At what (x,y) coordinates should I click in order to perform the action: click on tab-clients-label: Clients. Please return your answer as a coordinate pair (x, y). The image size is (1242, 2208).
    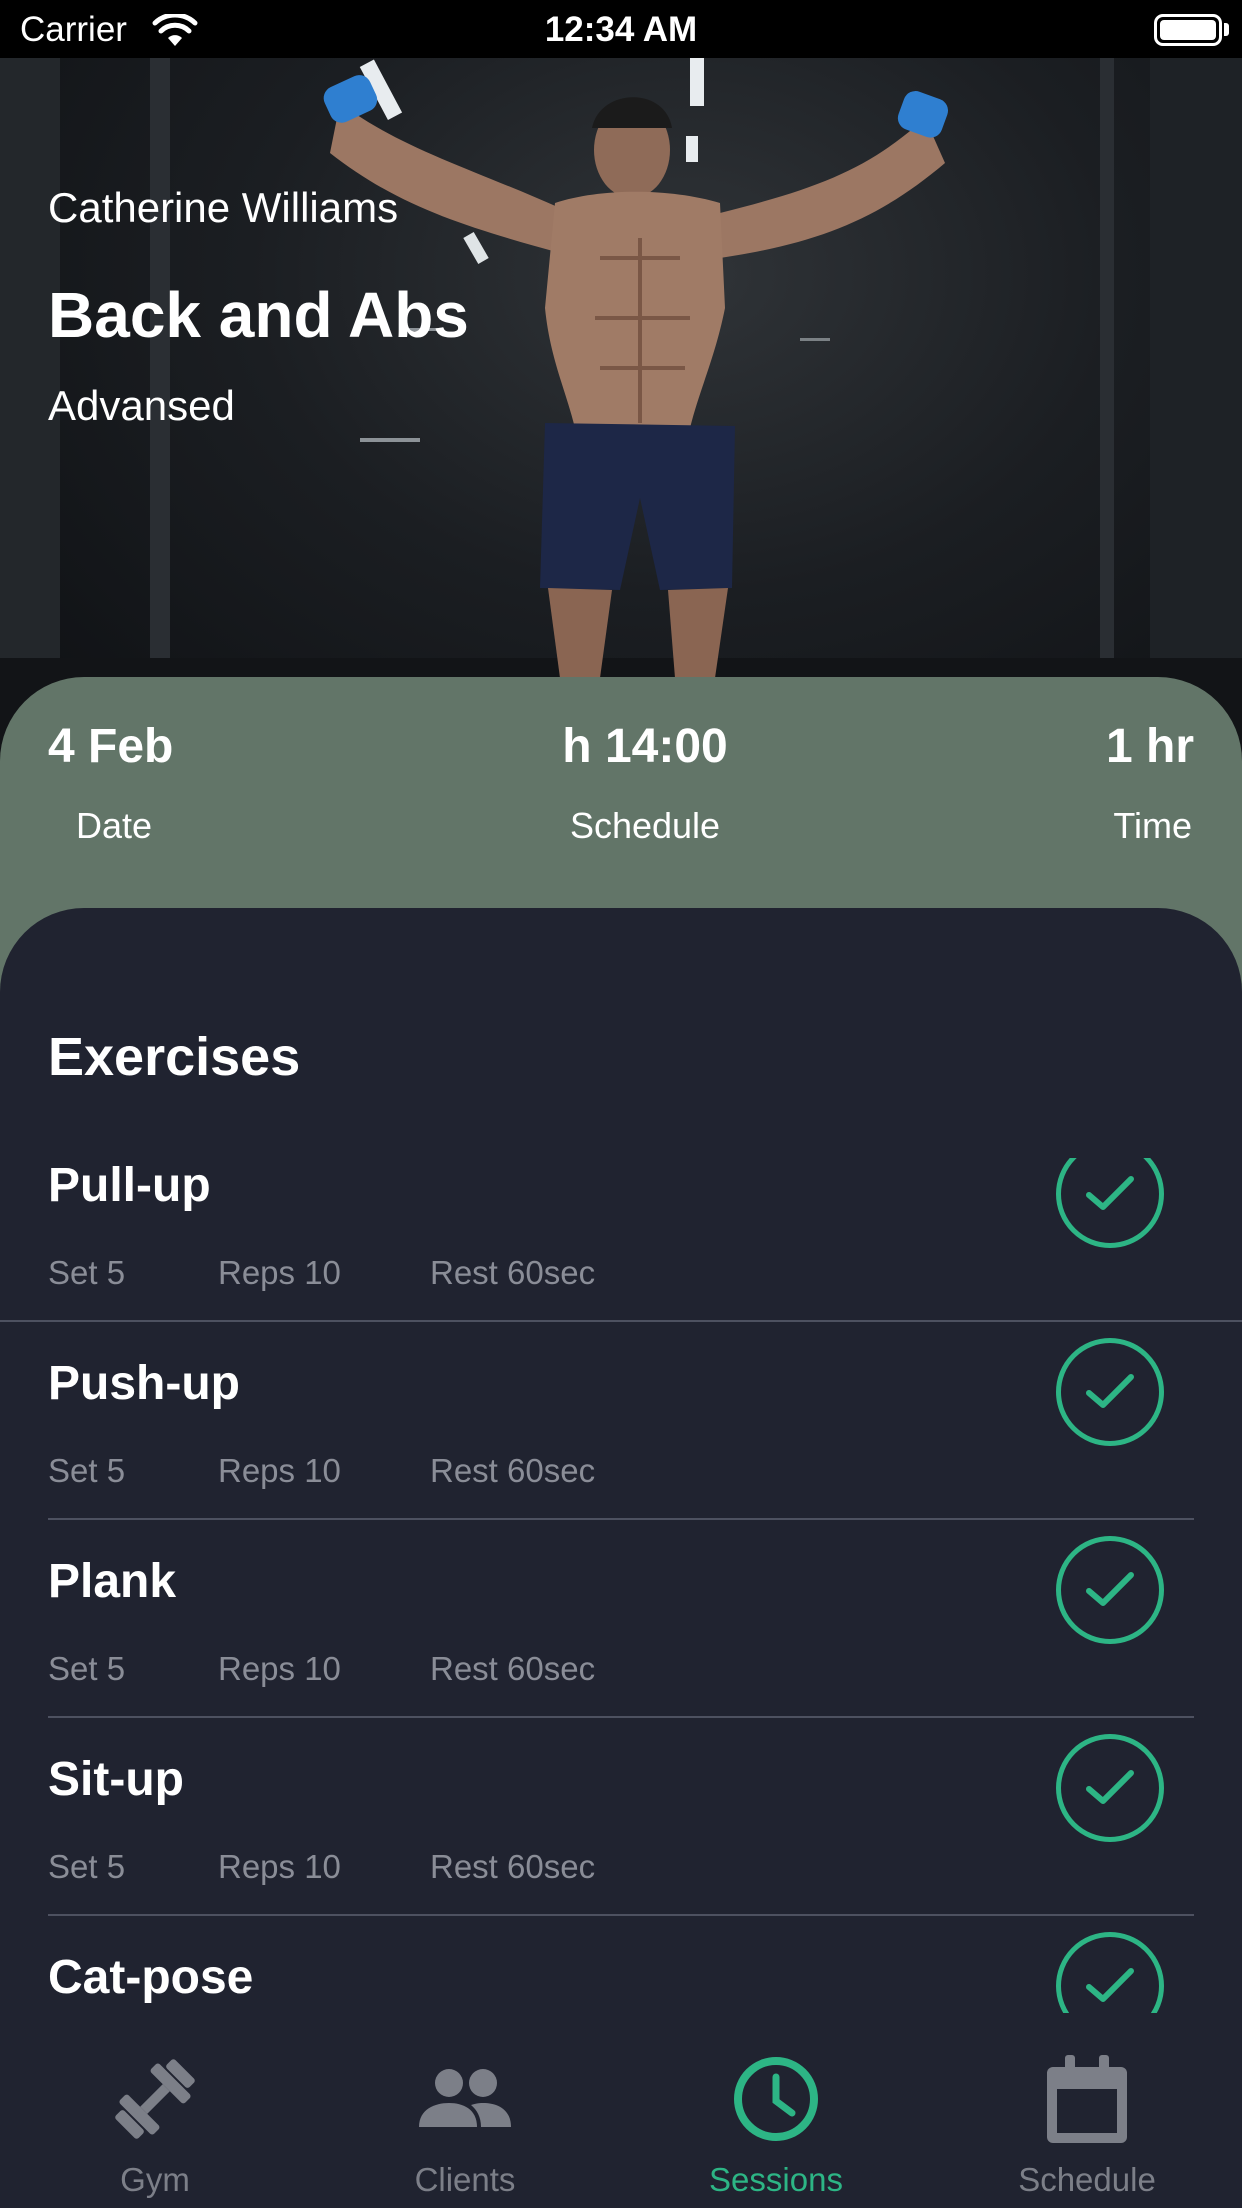
    Looking at the image, I should click on (465, 2179).